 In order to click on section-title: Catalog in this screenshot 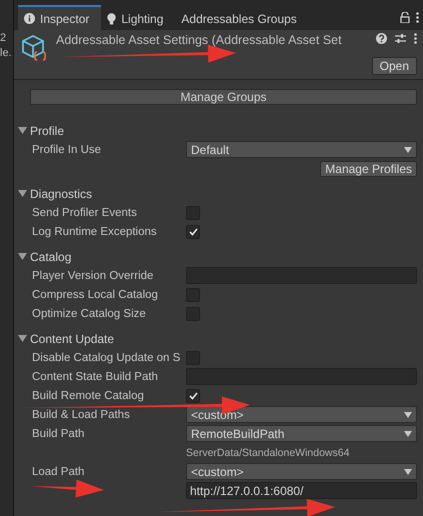, I will do `click(51, 257)`.